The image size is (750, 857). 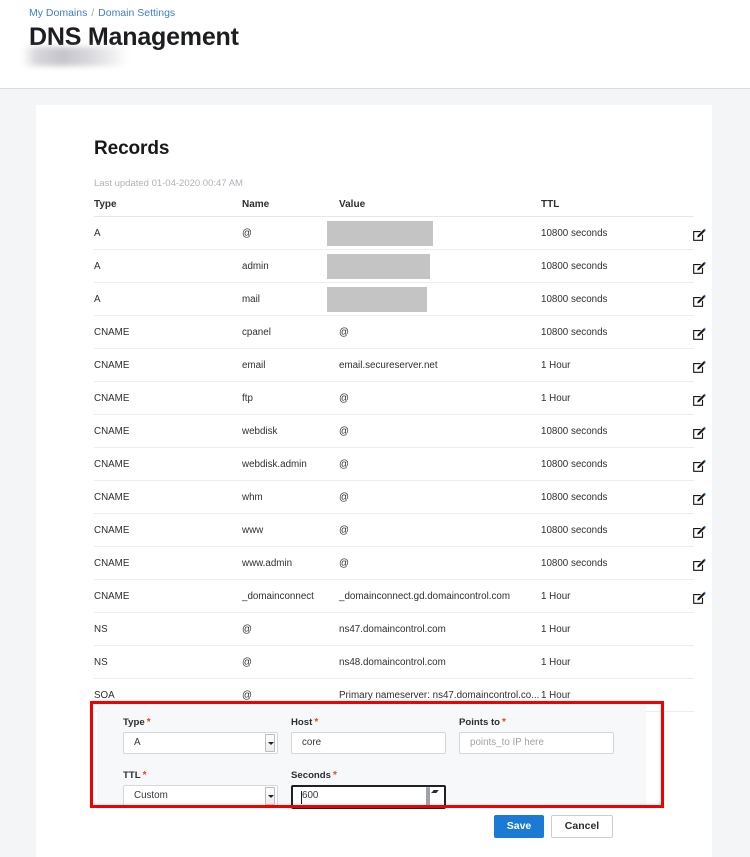 What do you see at coordinates (536, 722) in the screenshot?
I see `label-points-to: Points to *` at bounding box center [536, 722].